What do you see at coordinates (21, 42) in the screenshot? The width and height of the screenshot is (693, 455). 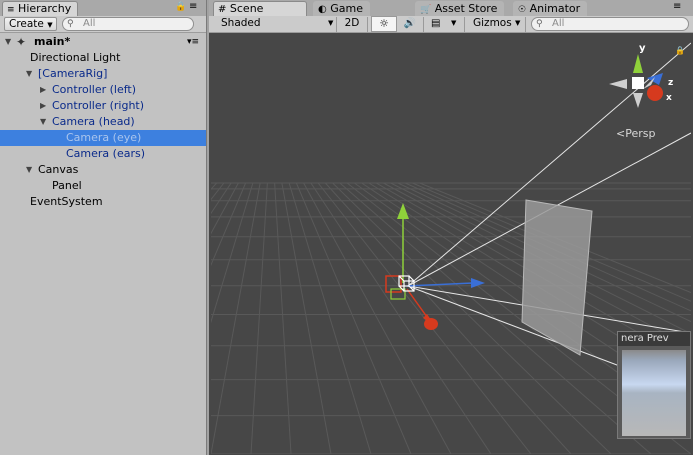 I see `unity-scene-icon: ✦` at bounding box center [21, 42].